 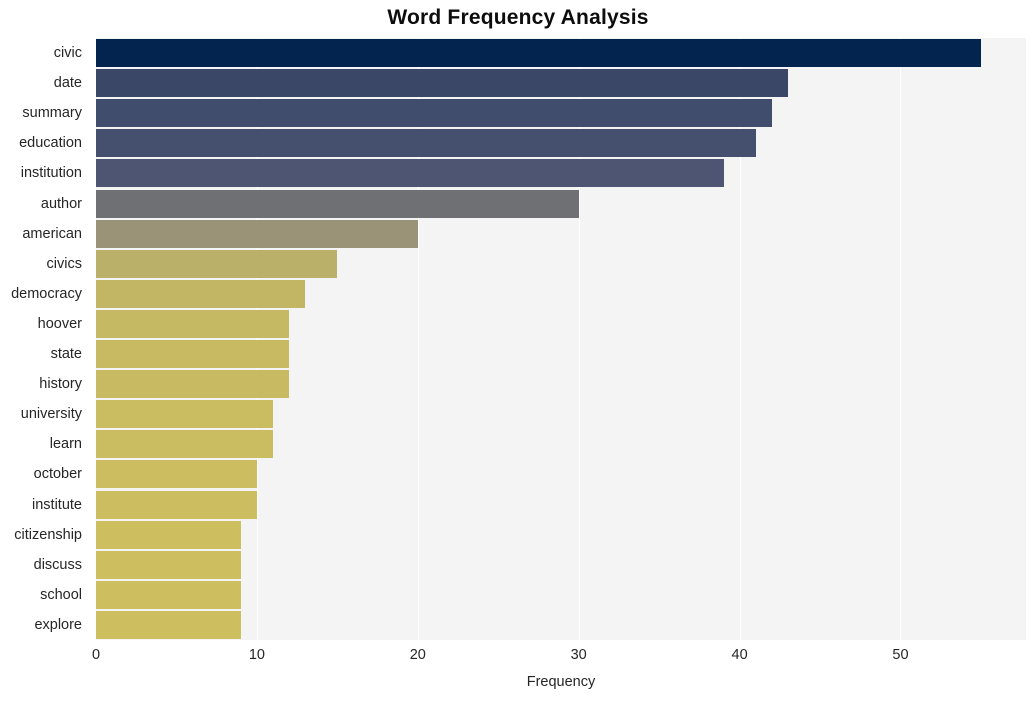 I want to click on y-tick-label-education: education, so click(x=50, y=143).